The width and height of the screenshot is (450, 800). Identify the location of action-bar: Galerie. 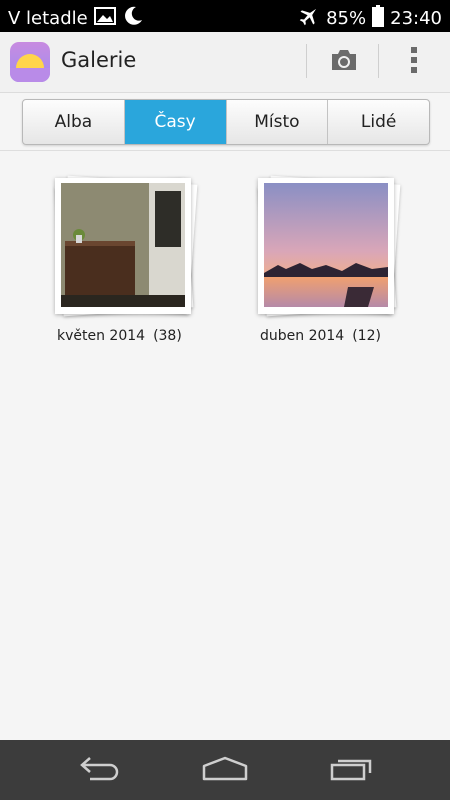
(225, 62).